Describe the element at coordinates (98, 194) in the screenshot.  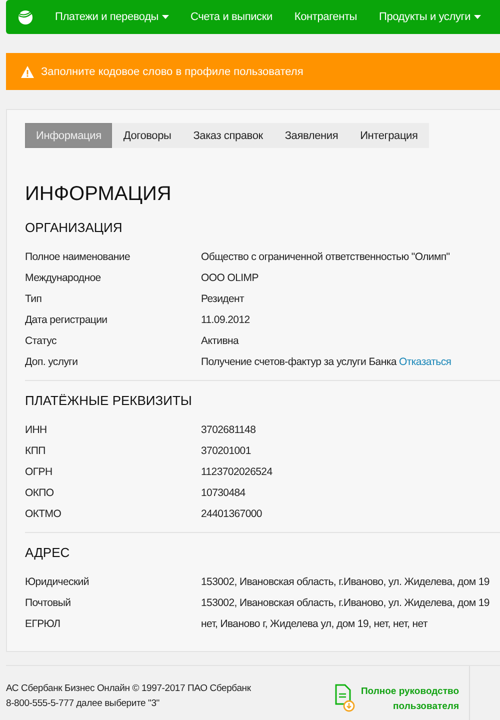
I see `page-title: ИНФОРМАЦИЯ` at that location.